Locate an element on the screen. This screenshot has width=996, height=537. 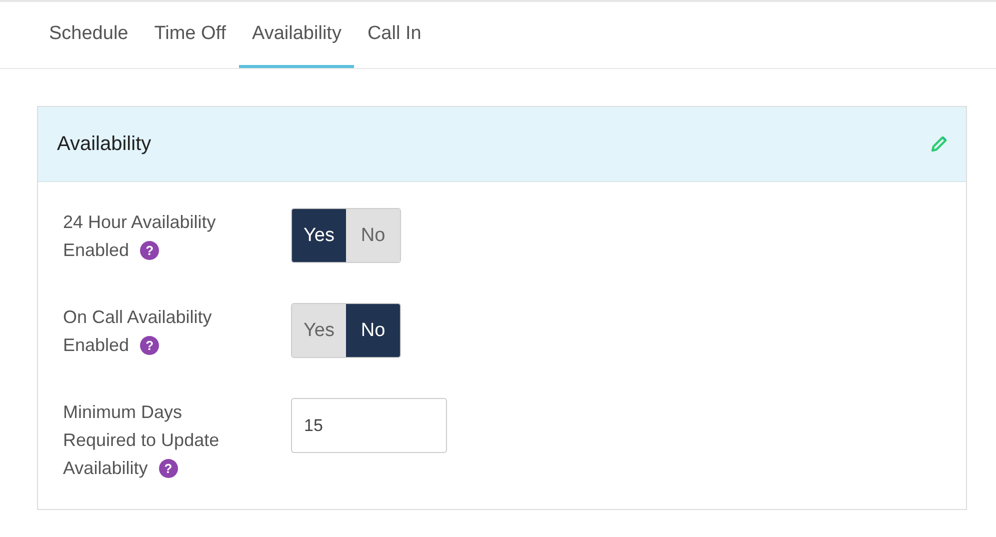
tab: Availability is located at coordinates (296, 35).